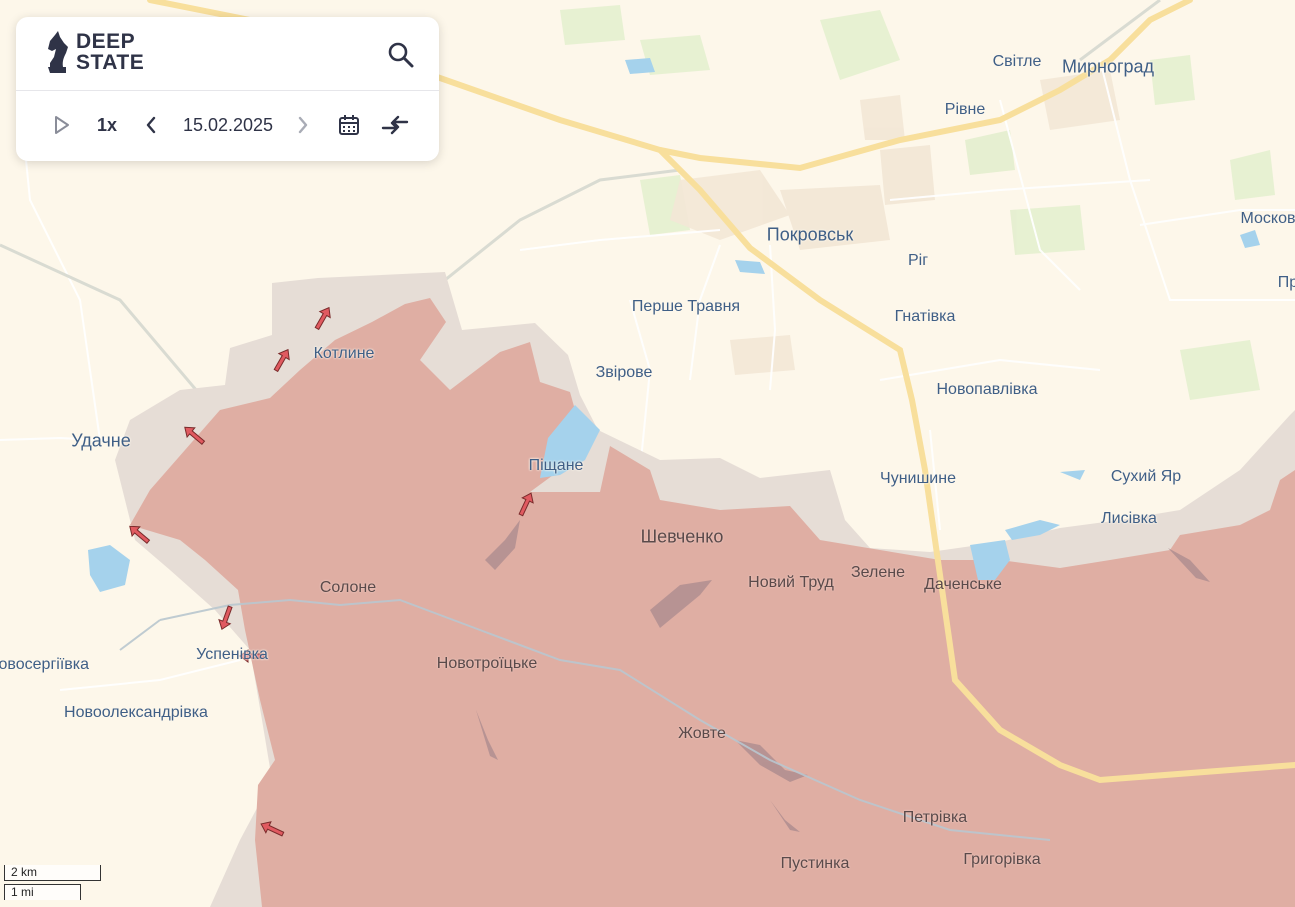  I want to click on chevron-right-icon, so click(303, 125).